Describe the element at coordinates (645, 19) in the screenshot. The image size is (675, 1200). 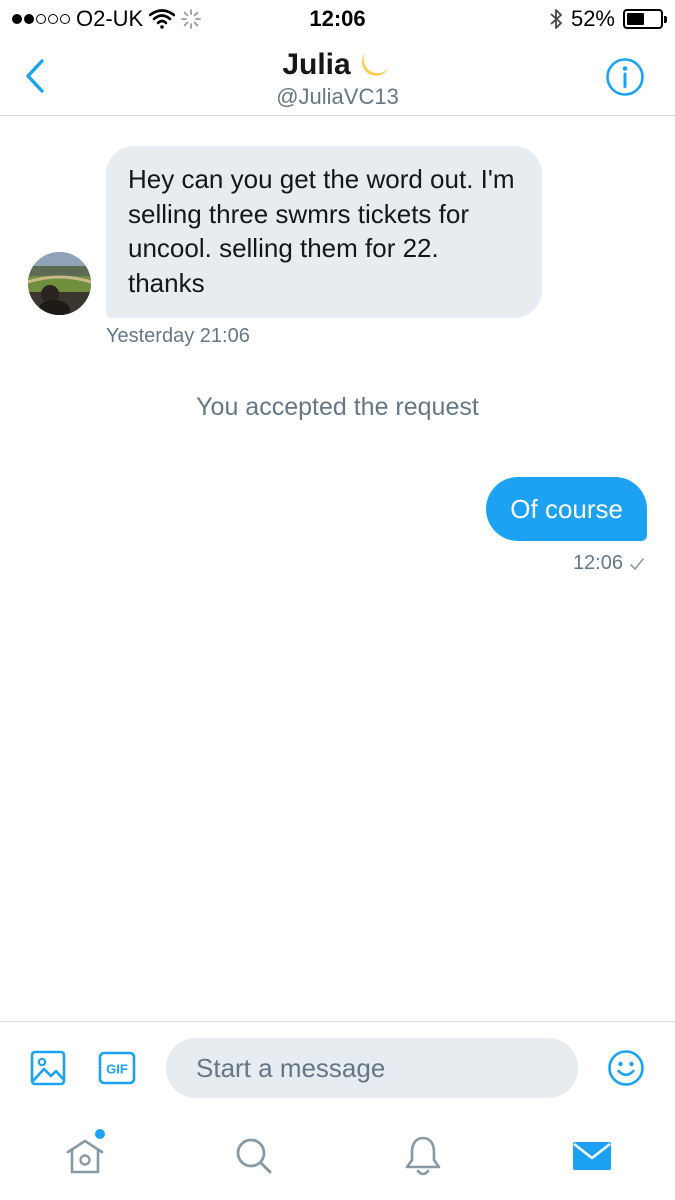
I see `battery-icon` at that location.